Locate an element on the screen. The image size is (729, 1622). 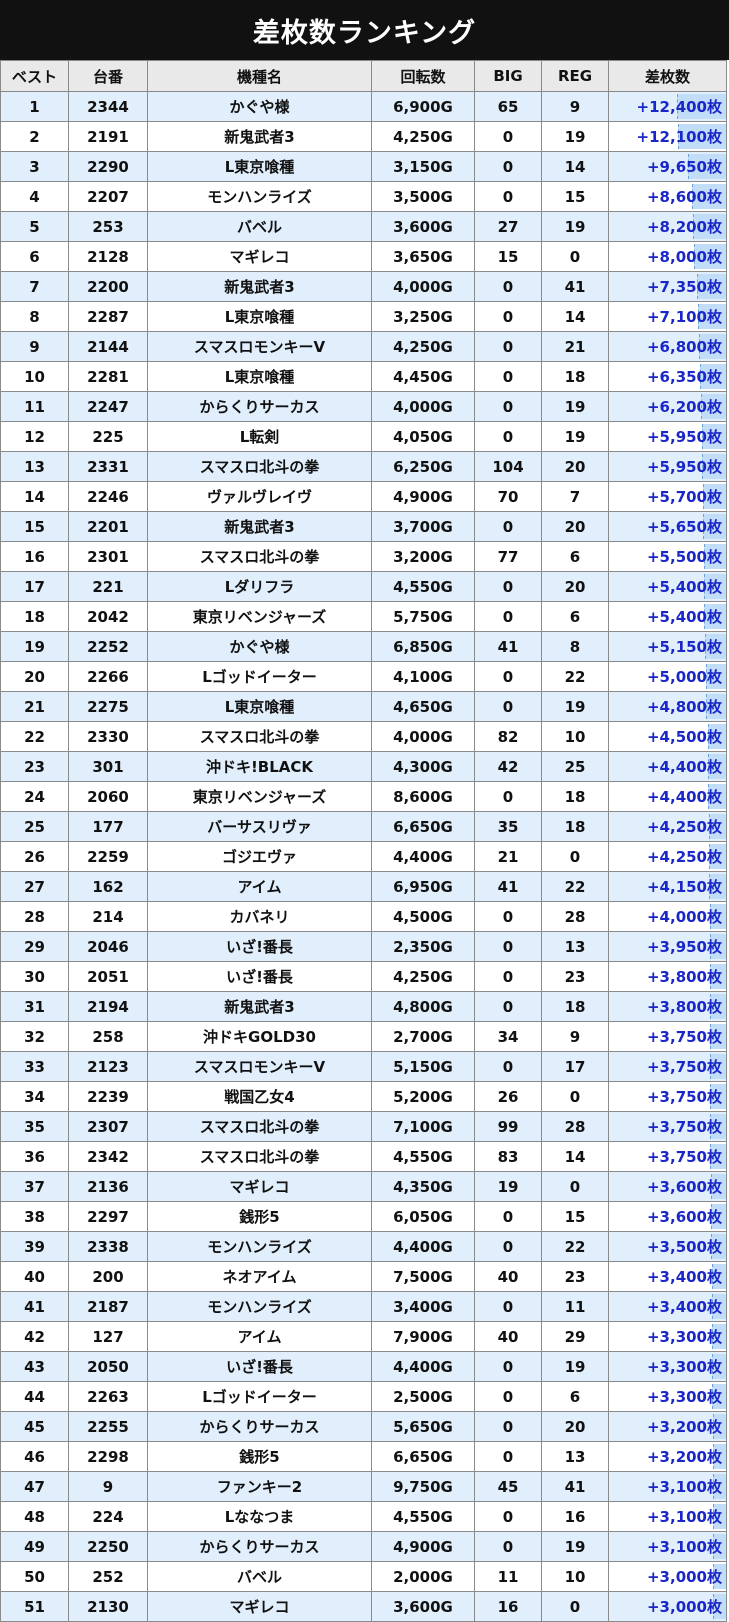
cell-reg: 23 is located at coordinates (575, 1276).